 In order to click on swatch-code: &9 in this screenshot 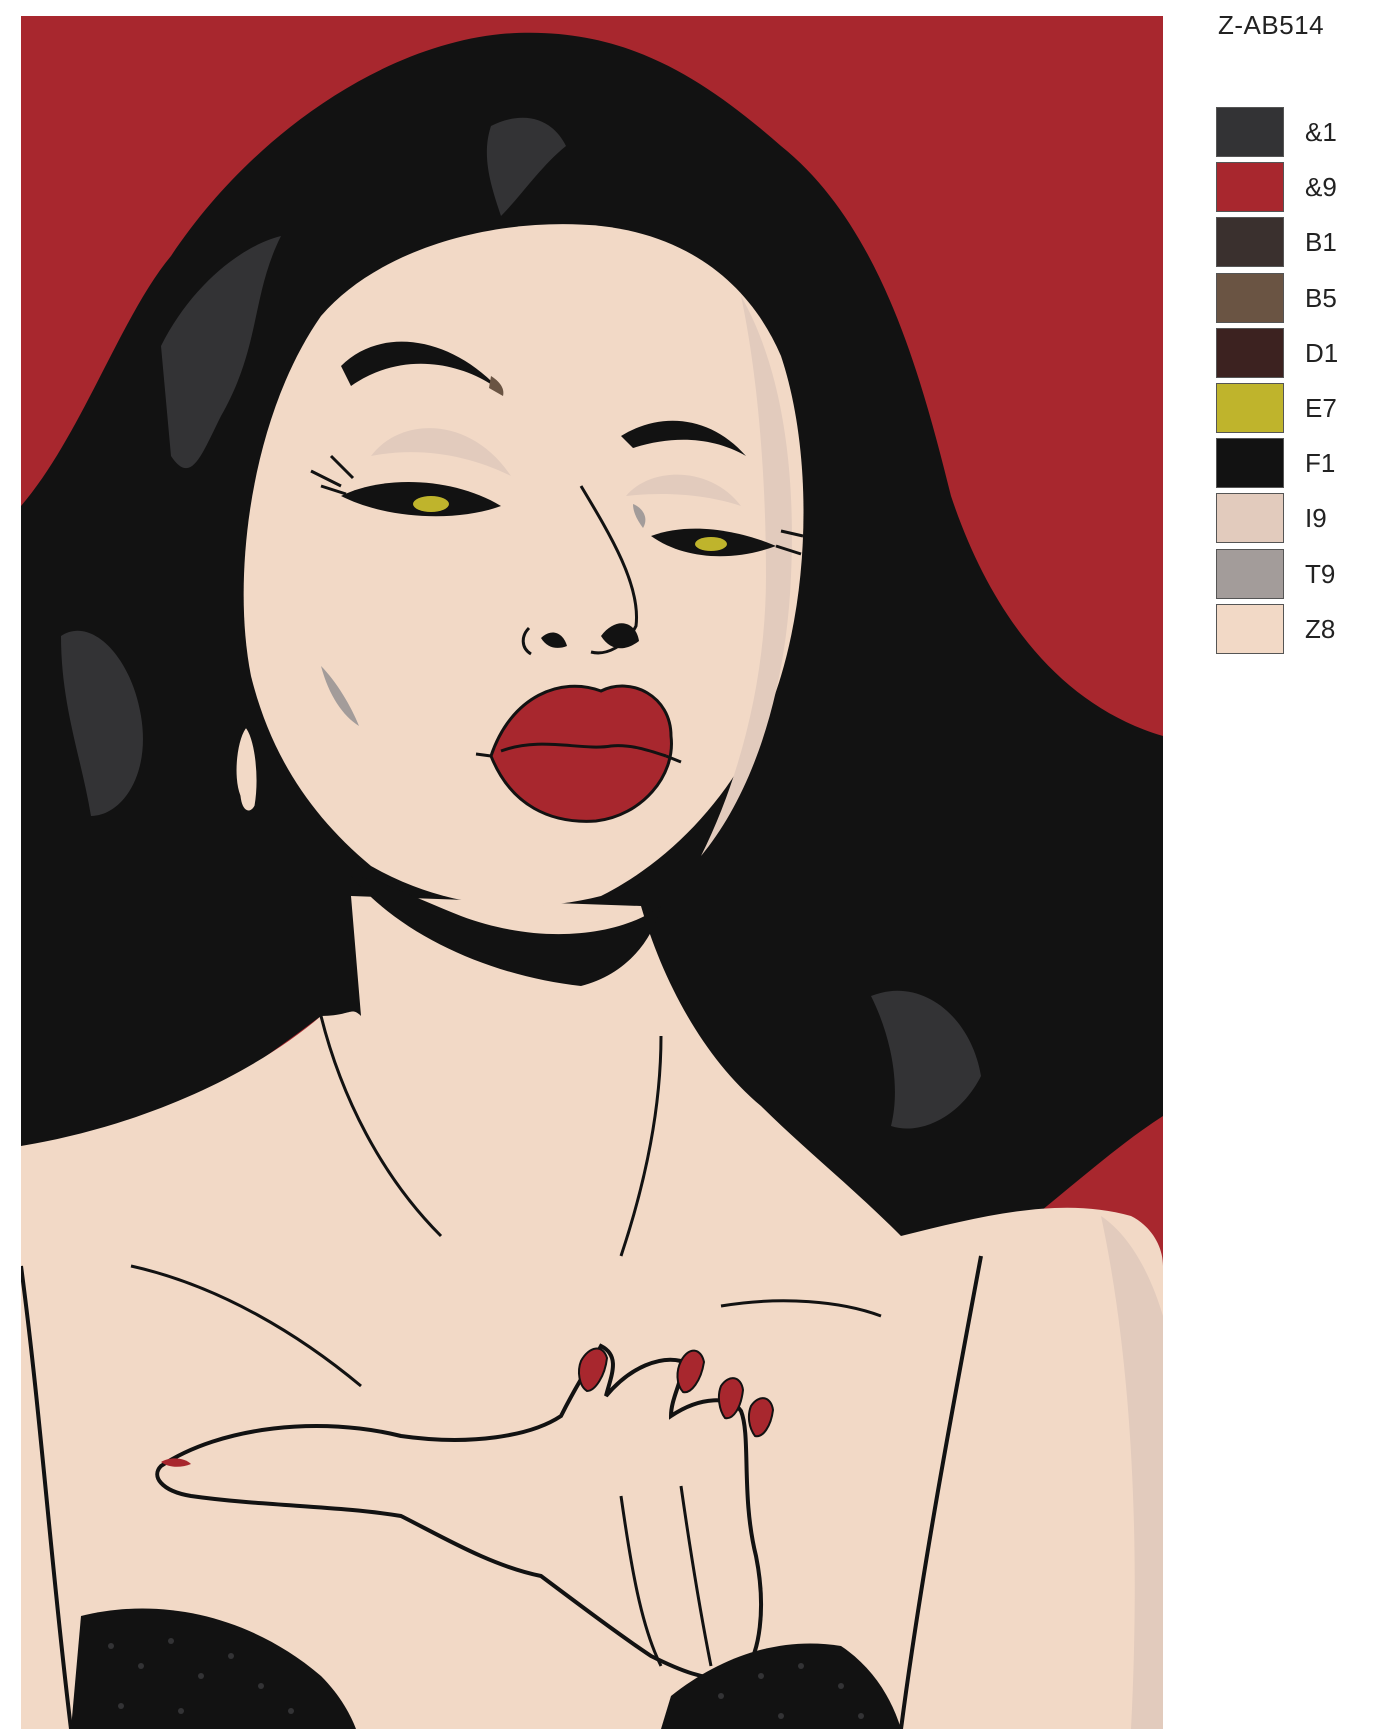, I will do `click(1321, 187)`.